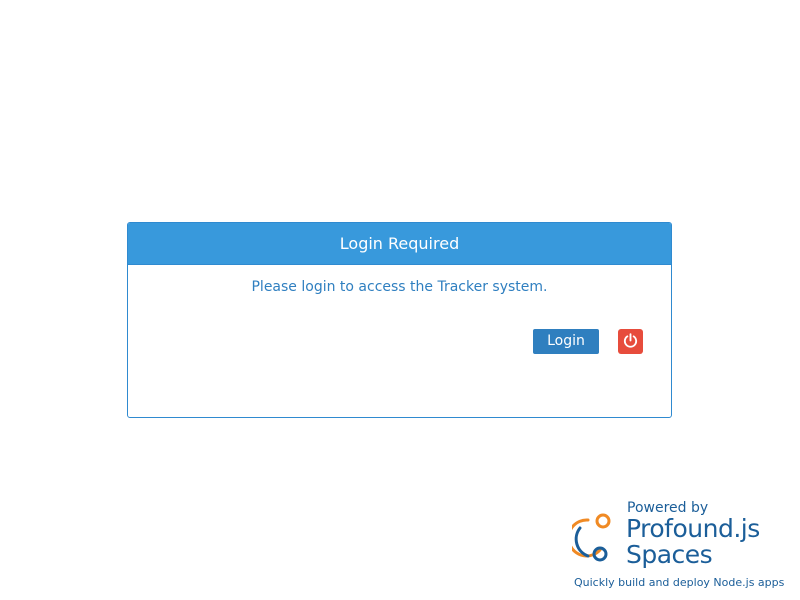 The image size is (800, 600). Describe the element at coordinates (693, 528) in the screenshot. I see `brand-name: Profound.js` at that location.